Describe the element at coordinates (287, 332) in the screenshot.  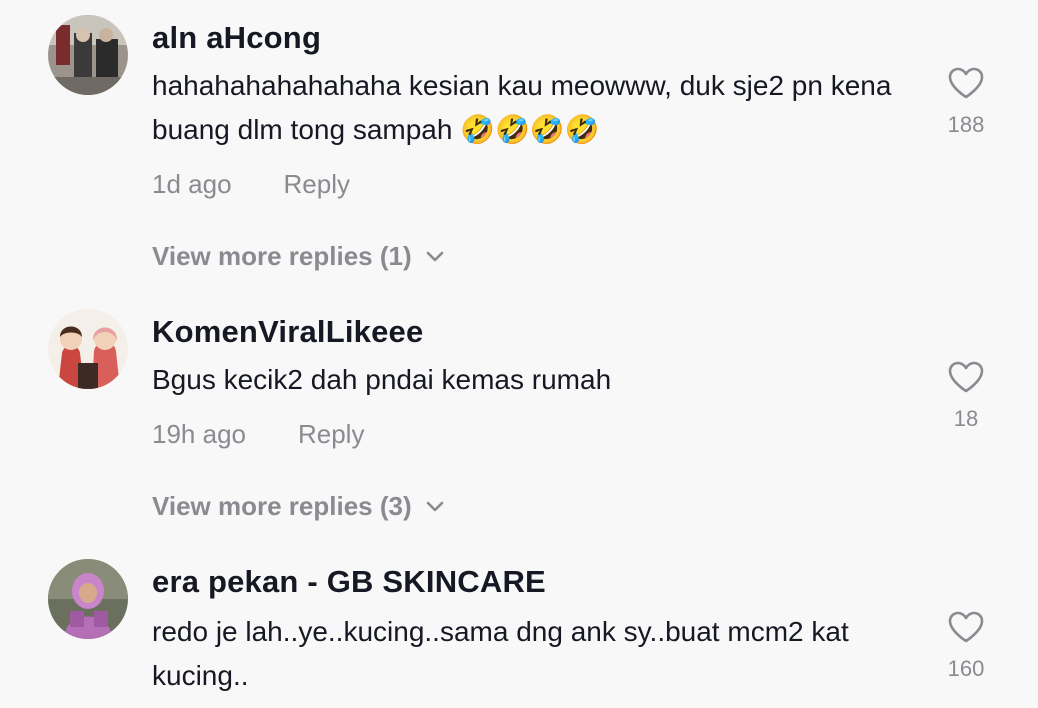
I see `comment-username: KomenViralLikeee` at that location.